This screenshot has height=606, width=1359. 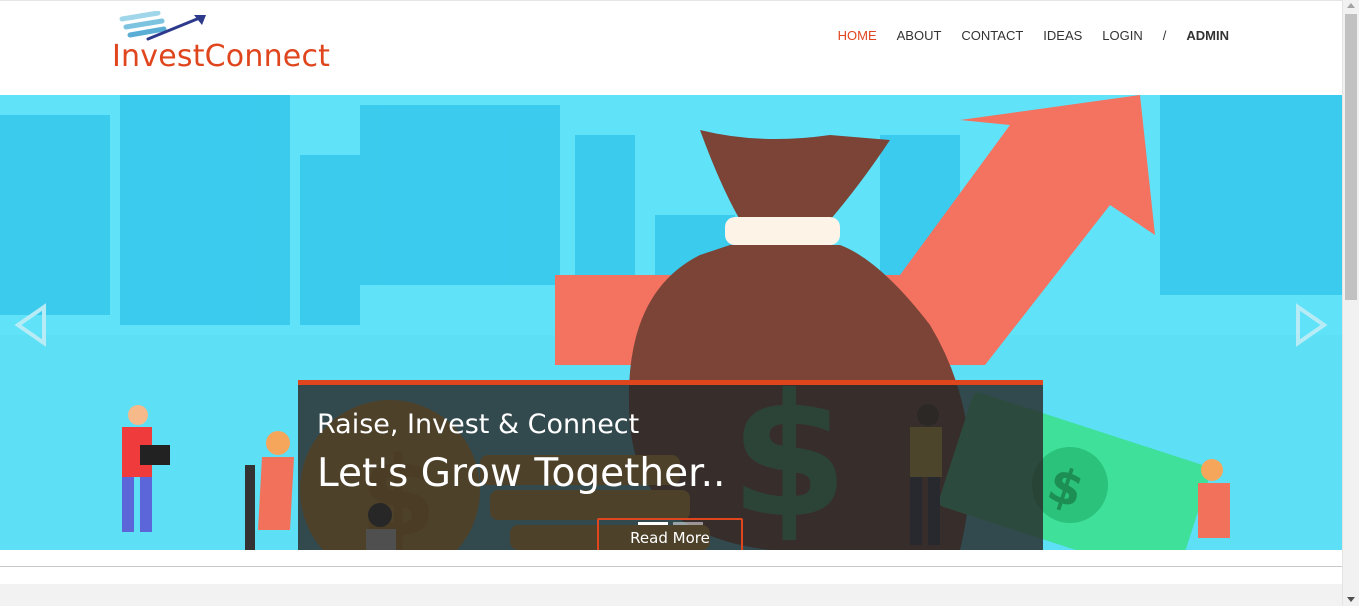 What do you see at coordinates (1033, 35) in the screenshot?
I see `main-nav: HOME ABOUT CONTACT IDEAS LOGIN / ADMIN` at bounding box center [1033, 35].